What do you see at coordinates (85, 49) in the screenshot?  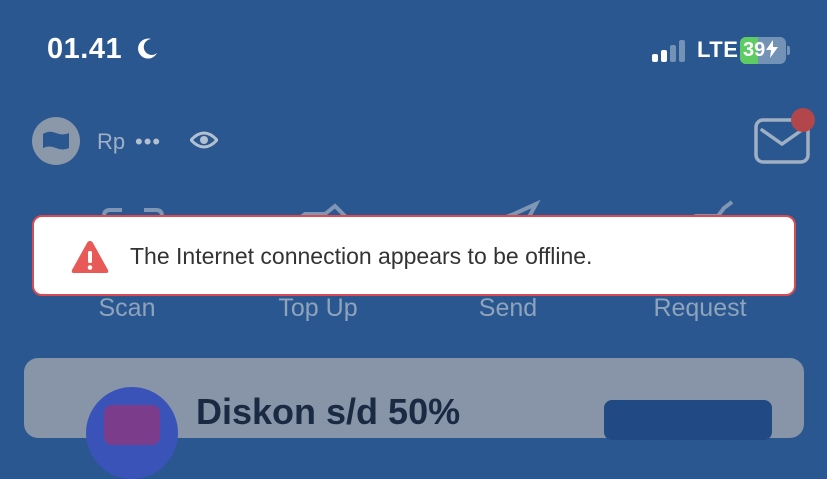 I see `status-time: 01.41` at bounding box center [85, 49].